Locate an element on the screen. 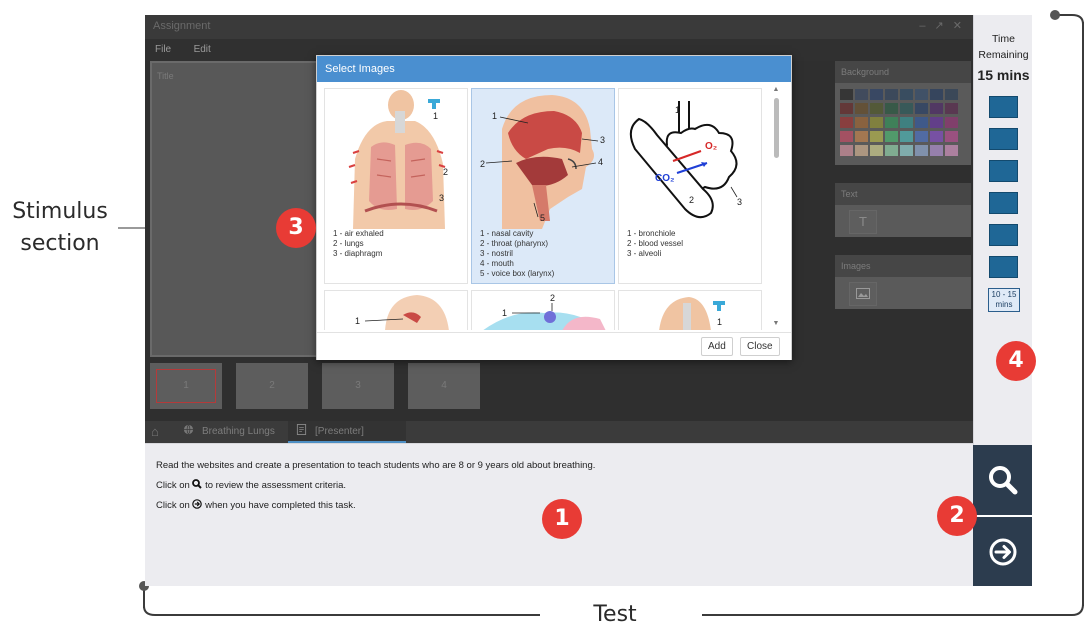 The width and height of the screenshot is (1084, 627). time-remaining-panel: Time Remaining 15 mins 10 - 15 mins is located at coordinates (1002, 230).